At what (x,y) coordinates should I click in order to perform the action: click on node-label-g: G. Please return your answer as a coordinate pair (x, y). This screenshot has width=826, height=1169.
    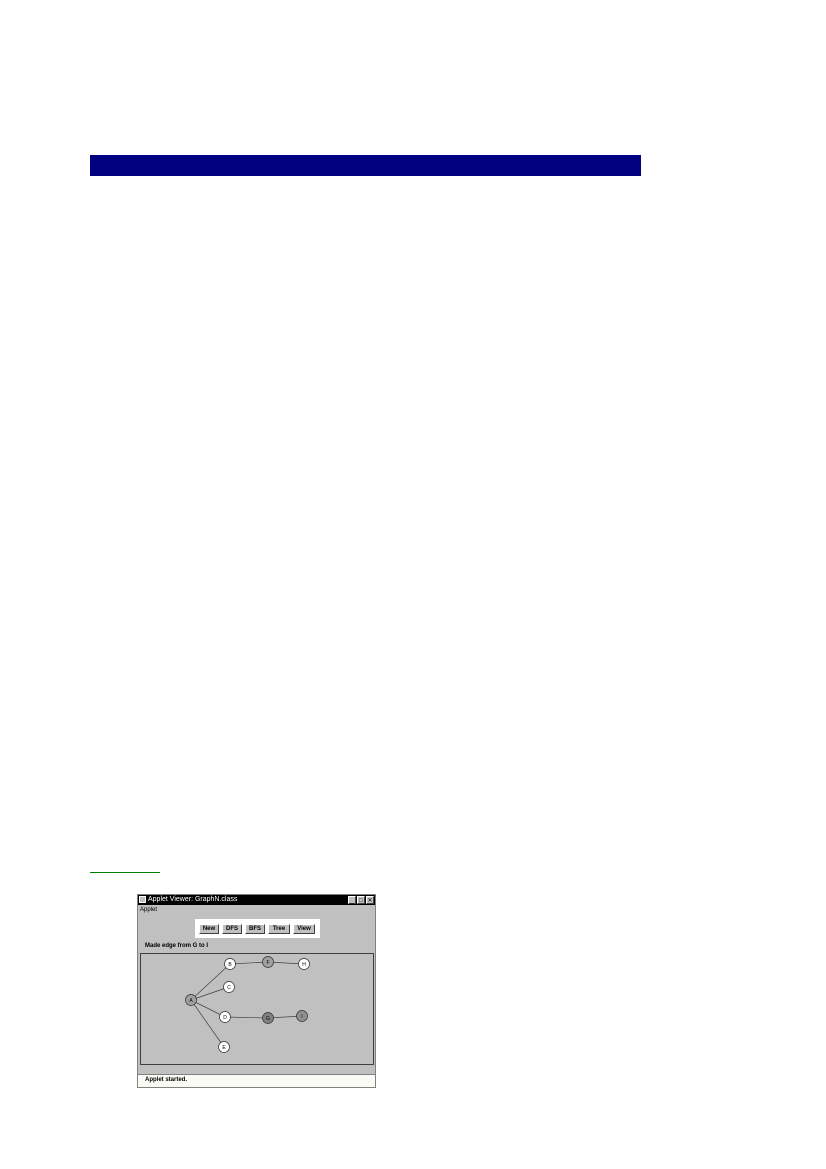
    Looking at the image, I should click on (268, 1019).